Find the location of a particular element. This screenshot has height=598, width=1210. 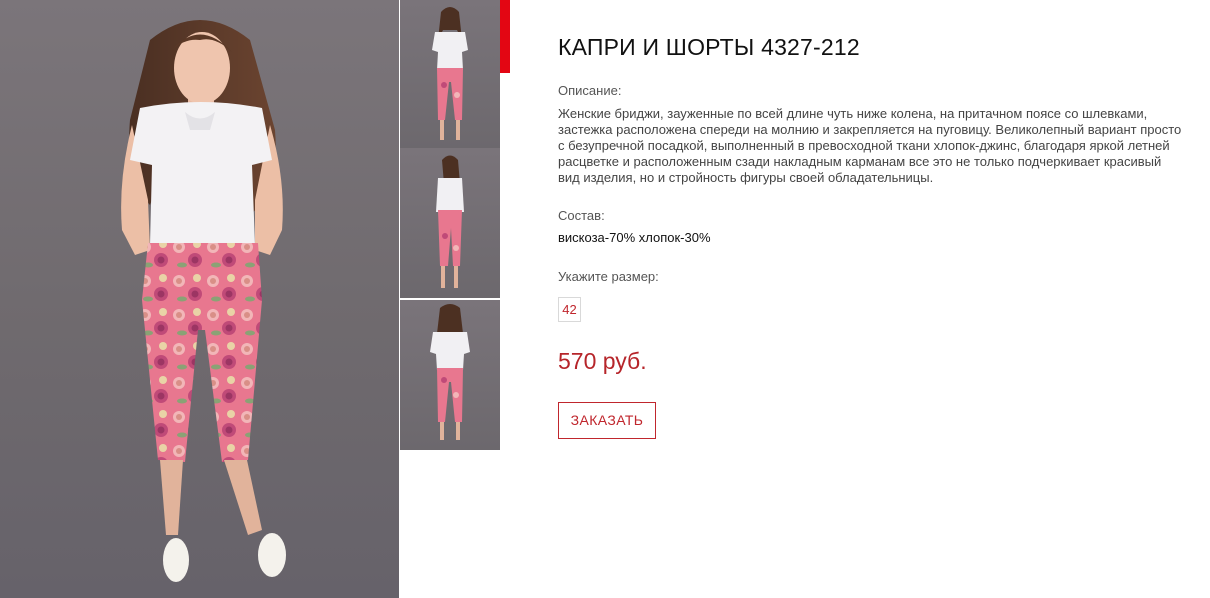

thumbnail-back is located at coordinates (450, 375).